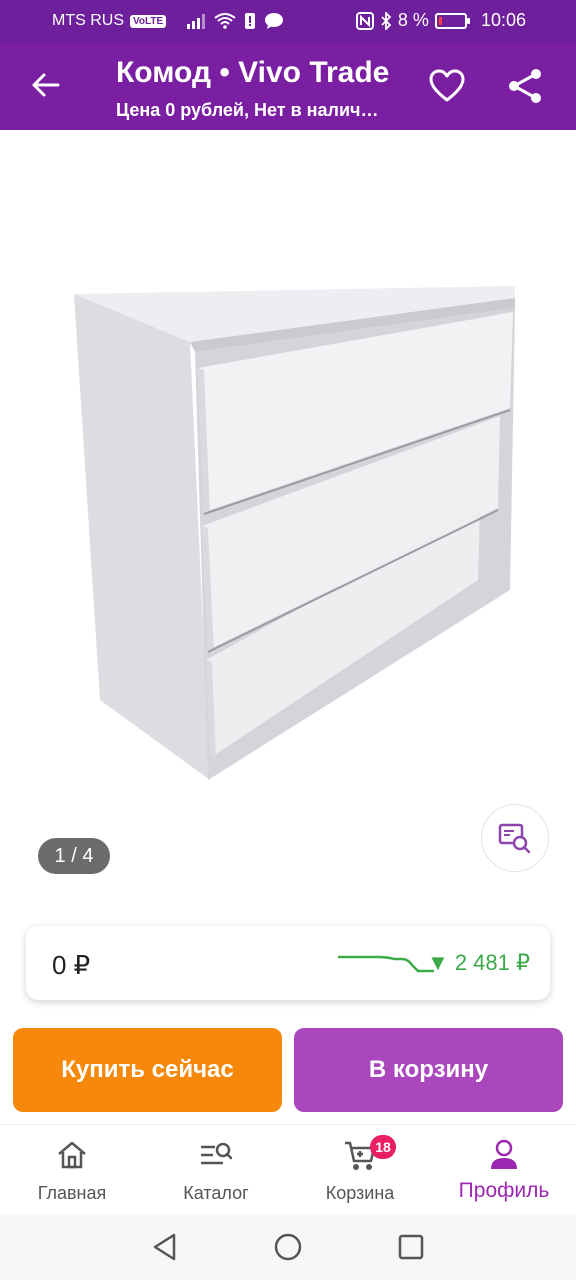 This screenshot has height=1280, width=576. Describe the element at coordinates (504, 1190) in the screenshot. I see `tab-profile-label: Профиль` at that location.